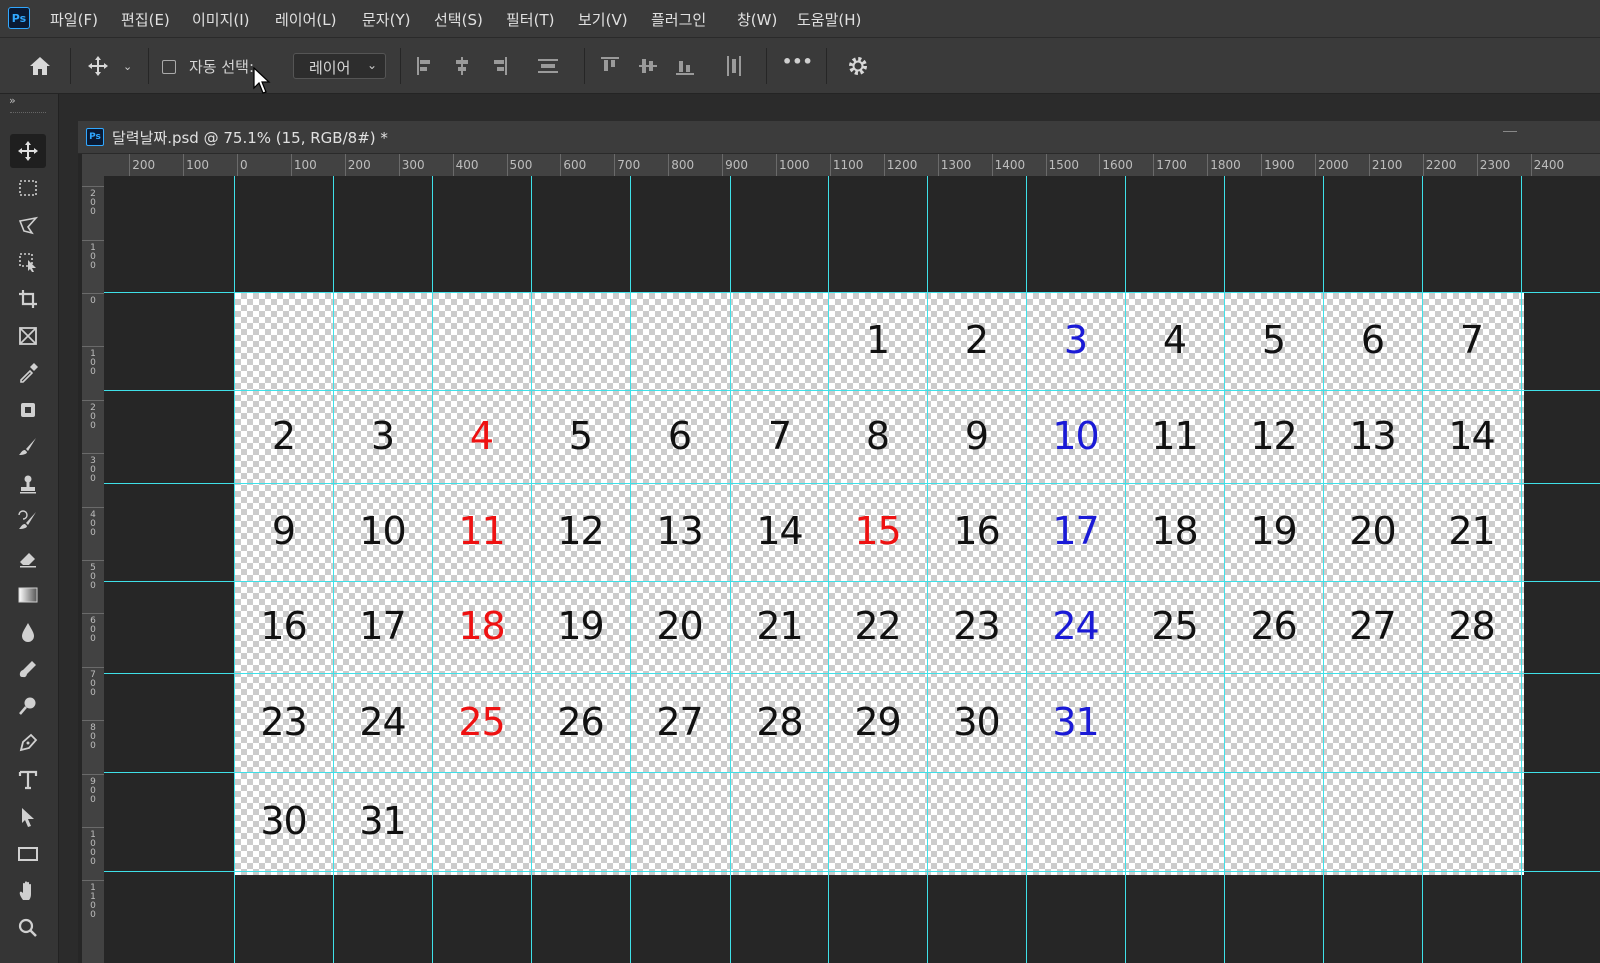 The height and width of the screenshot is (963, 1600). What do you see at coordinates (93, 165) in the screenshot?
I see `ruler-origin` at bounding box center [93, 165].